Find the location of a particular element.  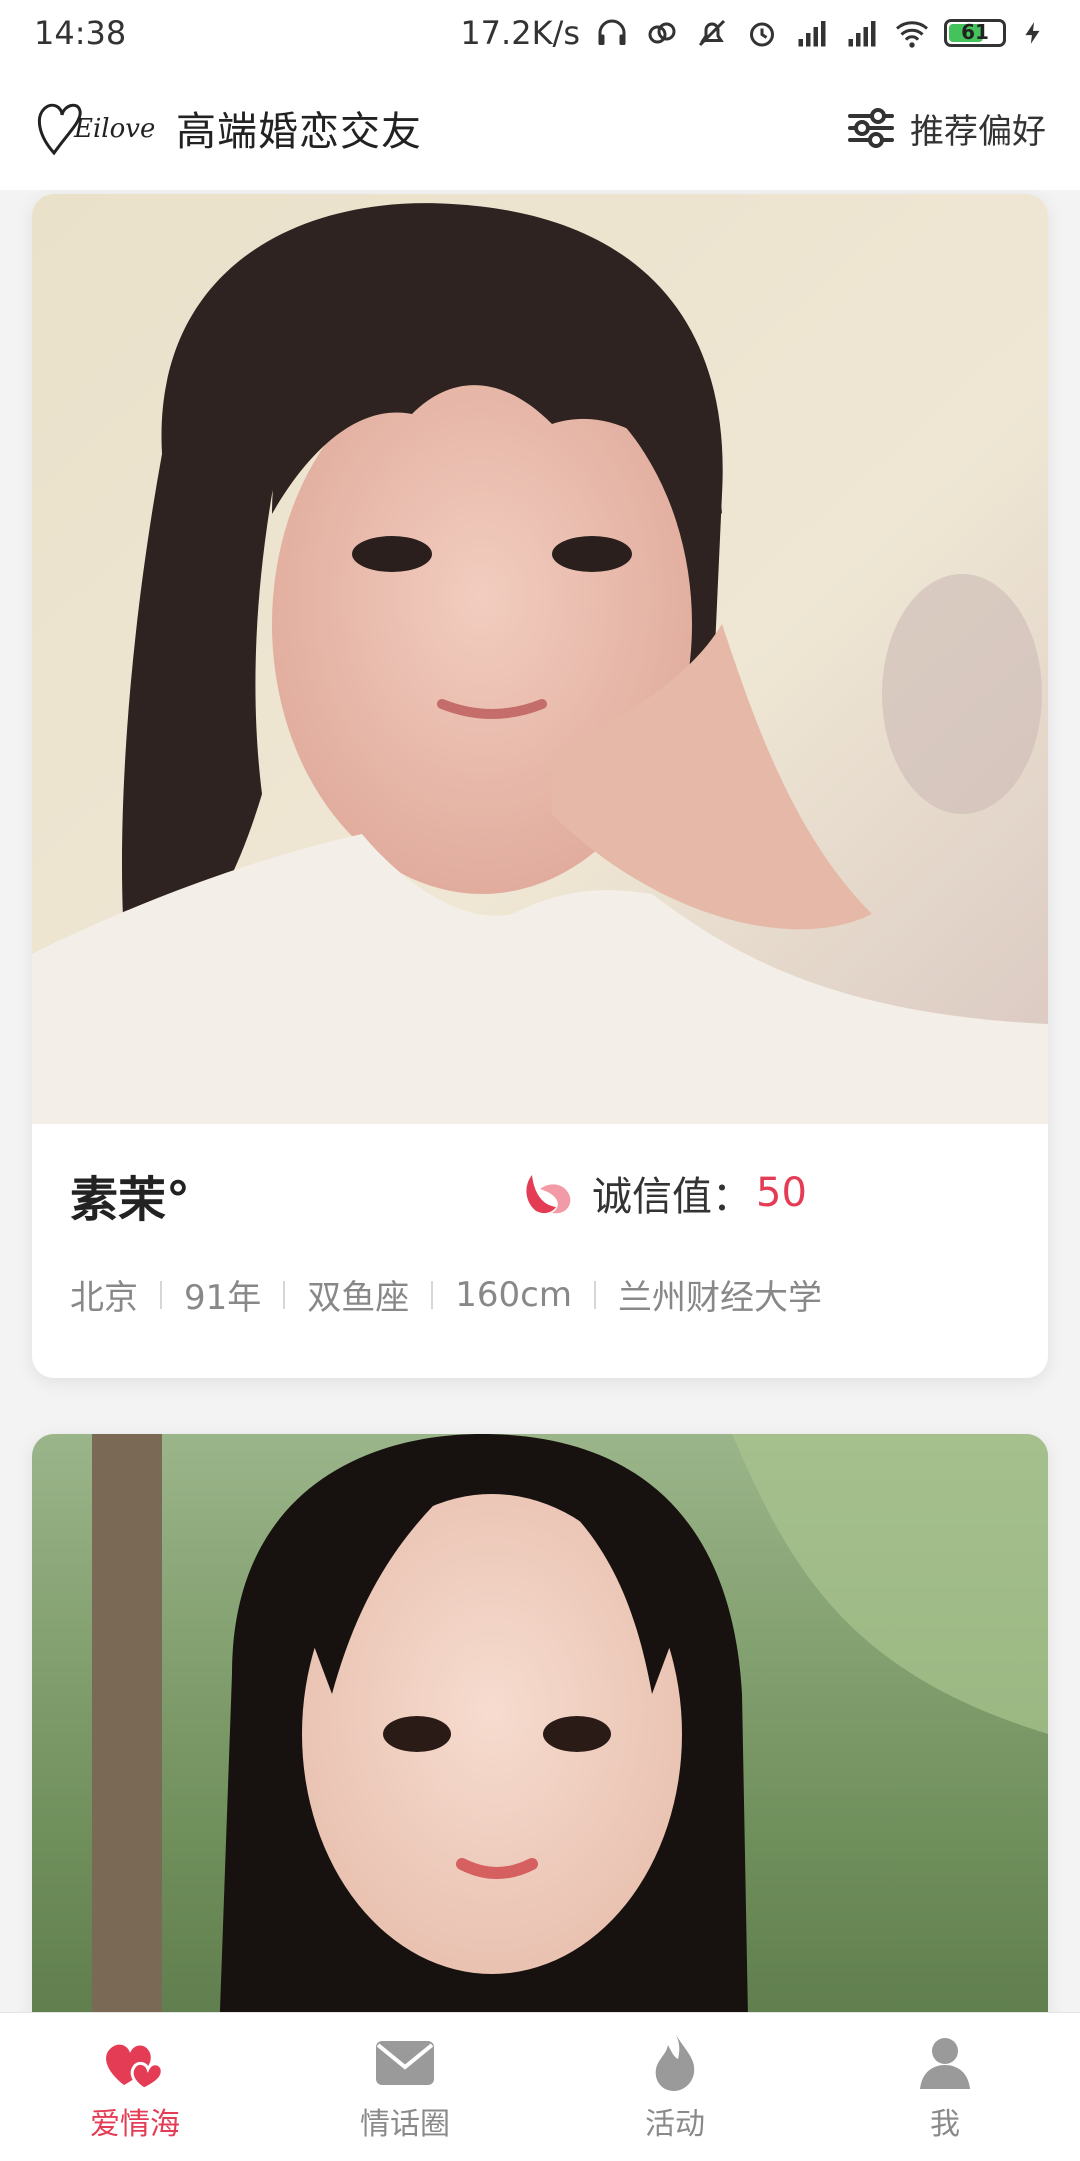

nav-label: 我 is located at coordinates (945, 2124).